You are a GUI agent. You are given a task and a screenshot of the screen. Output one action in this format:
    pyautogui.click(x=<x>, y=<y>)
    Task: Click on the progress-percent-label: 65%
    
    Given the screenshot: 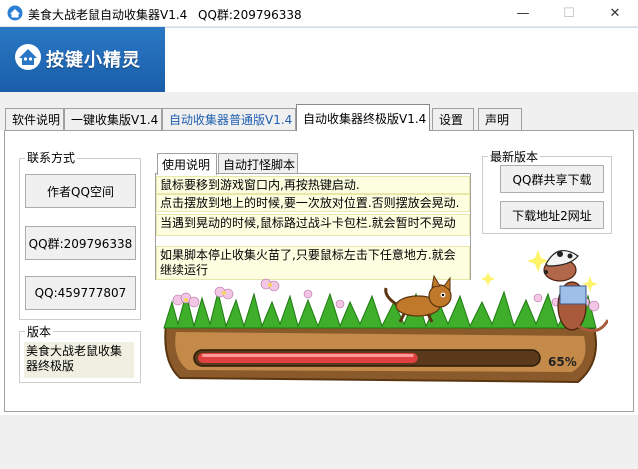 What is the action you would take?
    pyautogui.click(x=562, y=362)
    